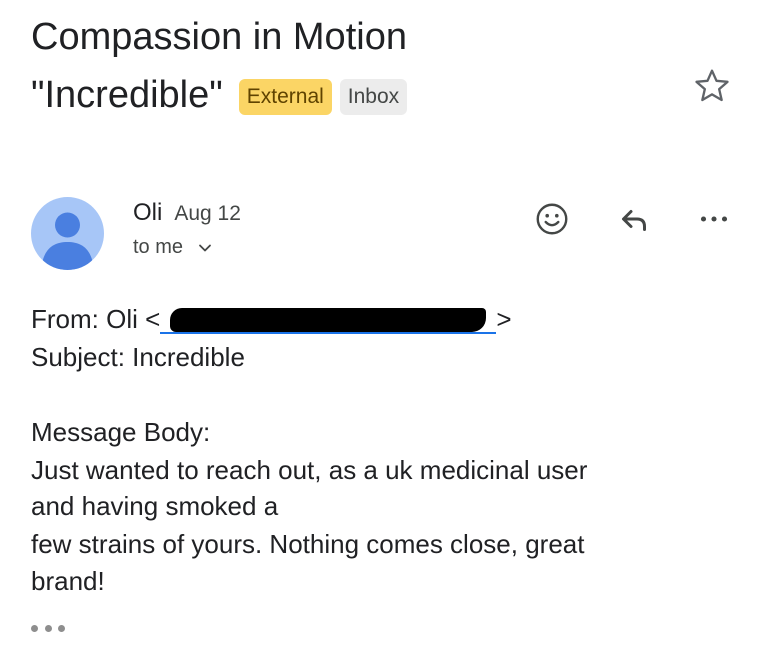 This screenshot has height=659, width=768. I want to click on more-options-button, so click(714, 219).